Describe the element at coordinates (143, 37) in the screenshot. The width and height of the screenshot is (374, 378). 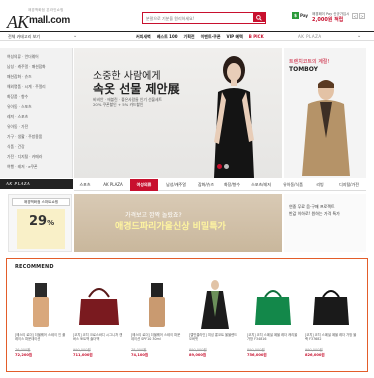
I see `nav-link-coffee: 커피새벽` at that location.